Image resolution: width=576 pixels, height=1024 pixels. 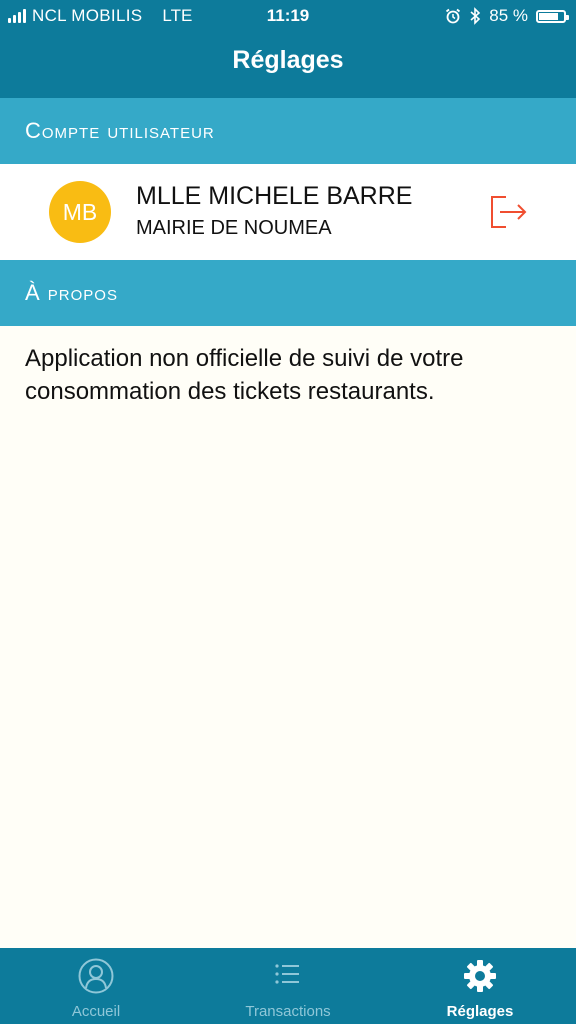 I want to click on user-organization: MAIRIE DE NOUMEA, so click(x=234, y=228).